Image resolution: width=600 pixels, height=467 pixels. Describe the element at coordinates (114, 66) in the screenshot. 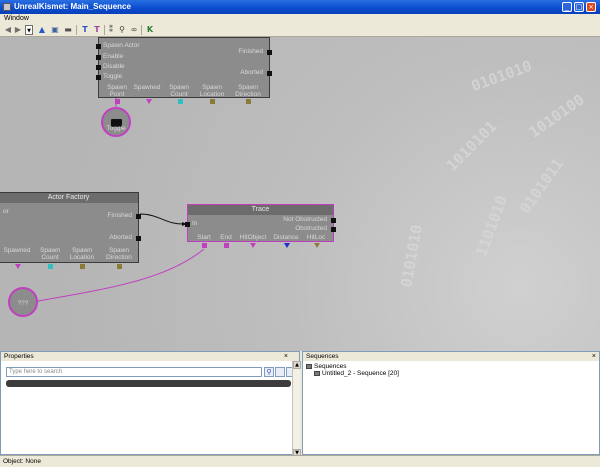

I see `input-label: Disable` at that location.